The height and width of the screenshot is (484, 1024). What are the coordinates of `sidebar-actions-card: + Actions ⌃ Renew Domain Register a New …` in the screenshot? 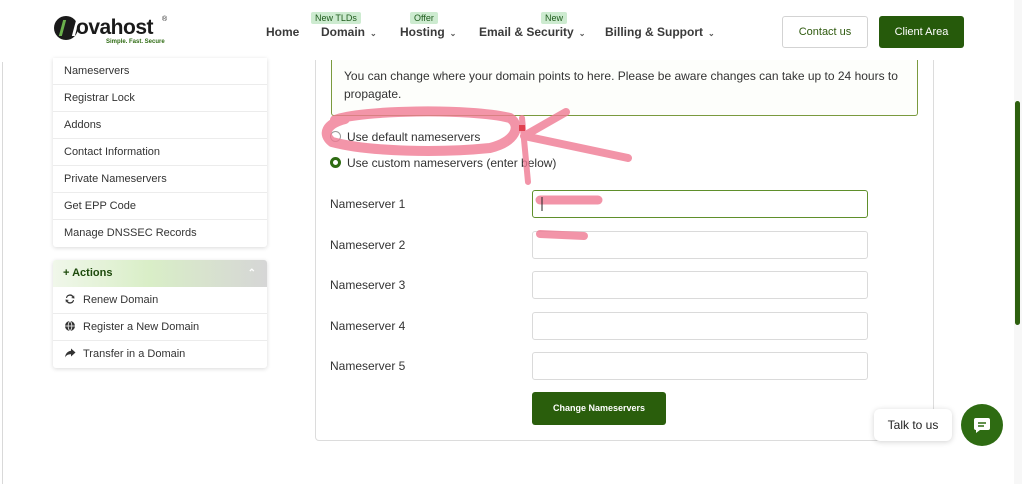 It's located at (160, 314).